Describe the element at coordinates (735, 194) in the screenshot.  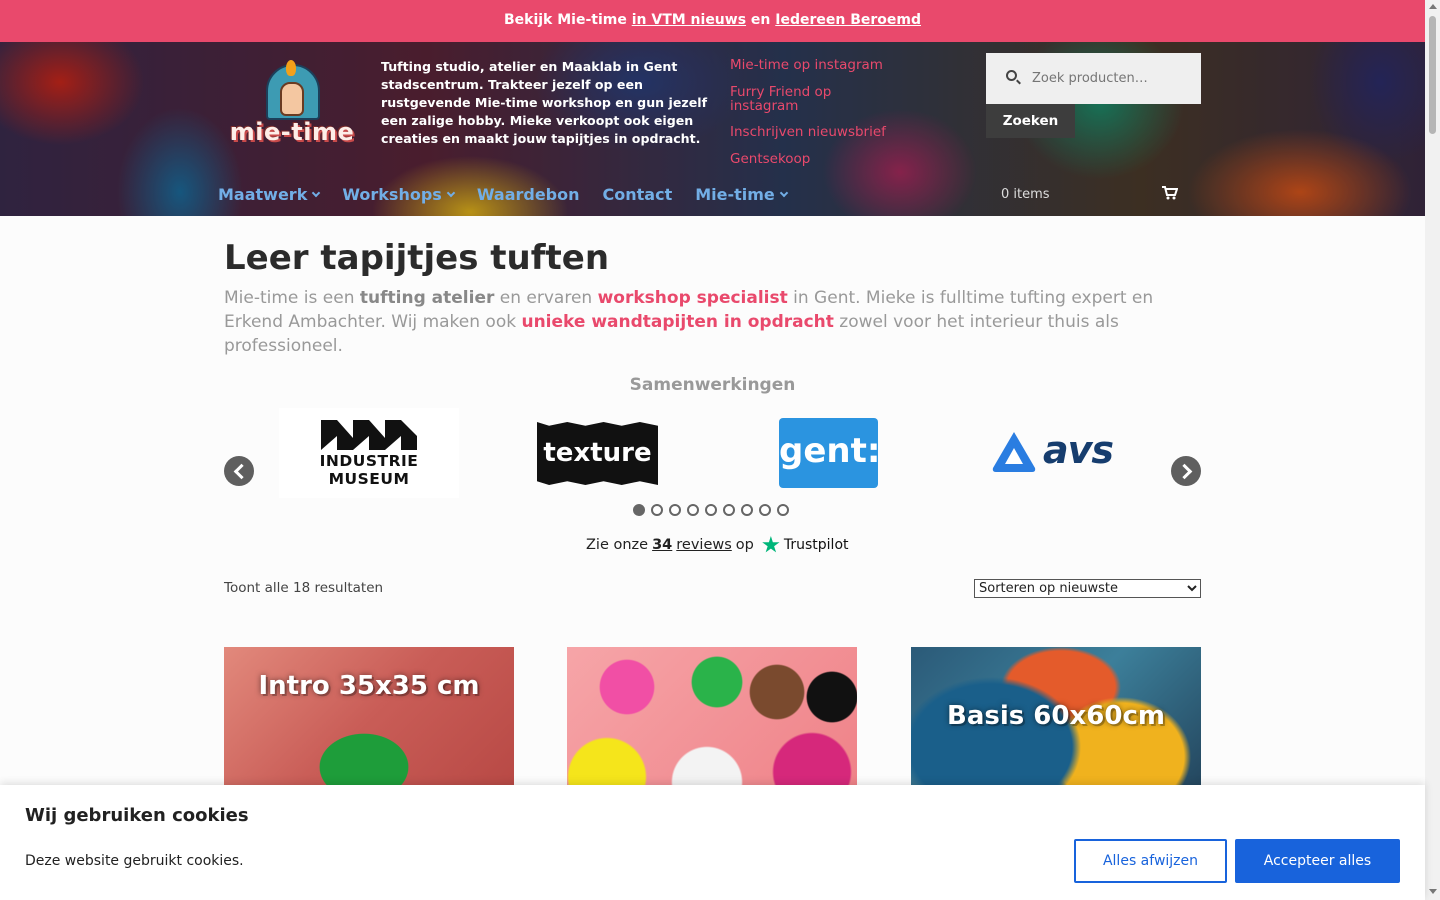
I see `nav-mie-time-label: Mie-time` at that location.